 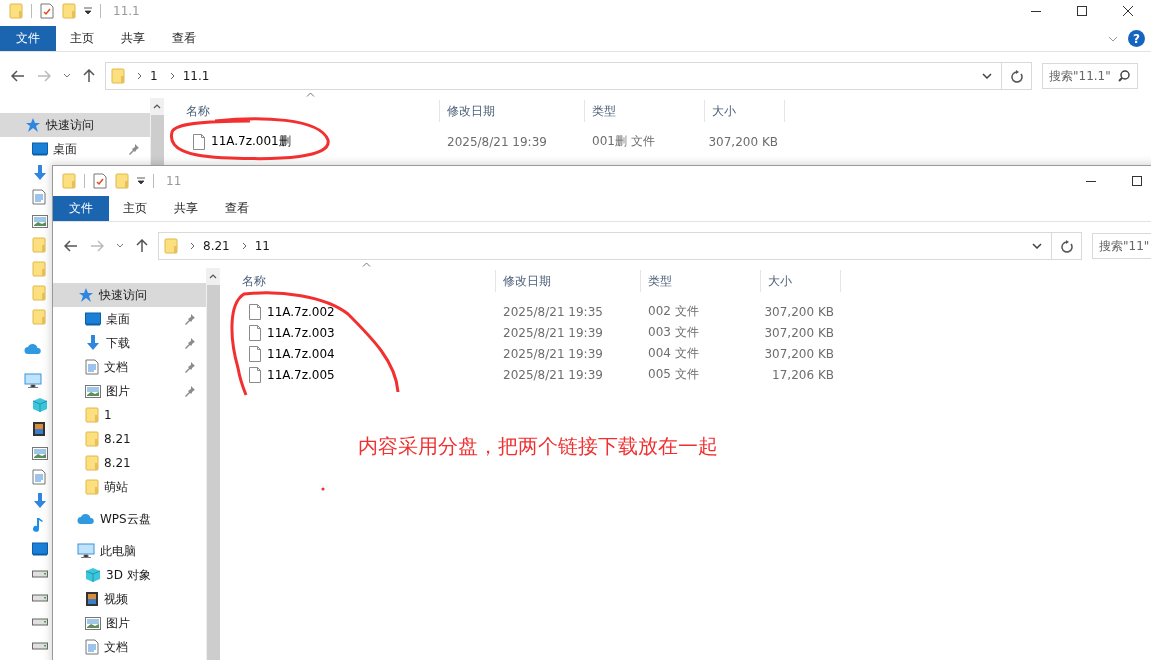 What do you see at coordinates (1136, 38) in the screenshot?
I see `help-button: ?` at bounding box center [1136, 38].